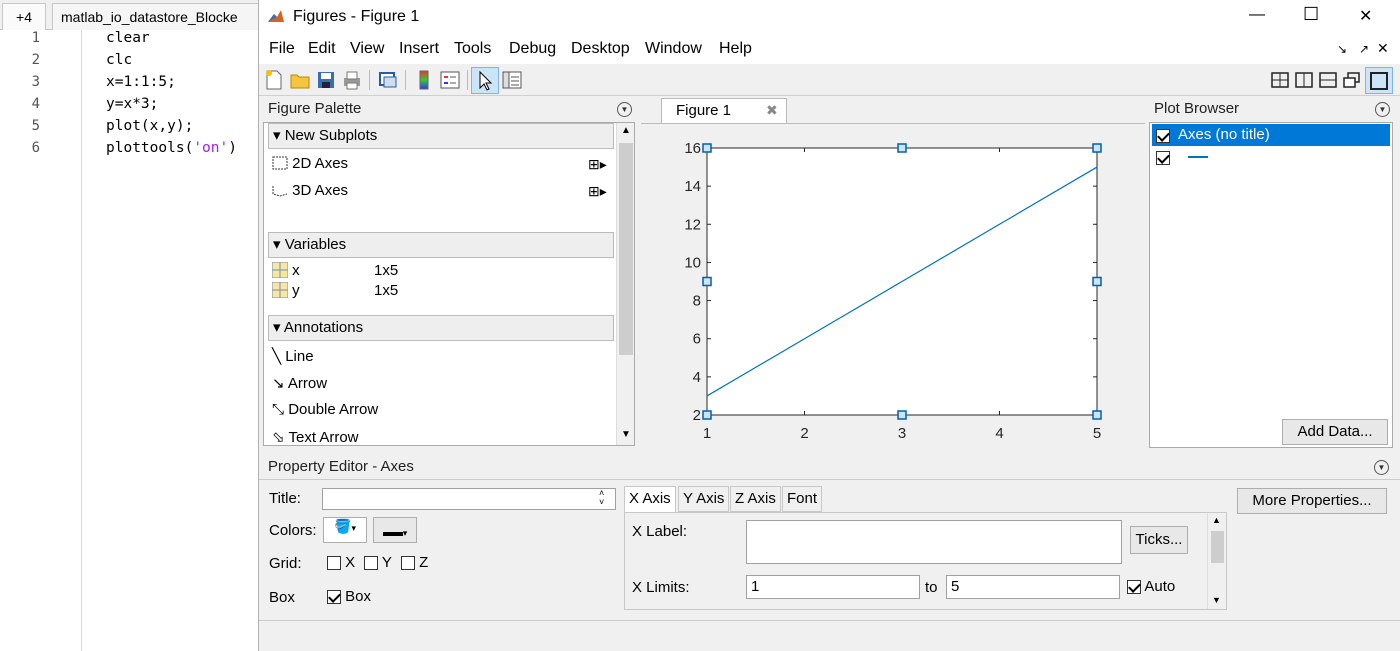  What do you see at coordinates (326, 80) in the screenshot?
I see `save-icon` at bounding box center [326, 80].